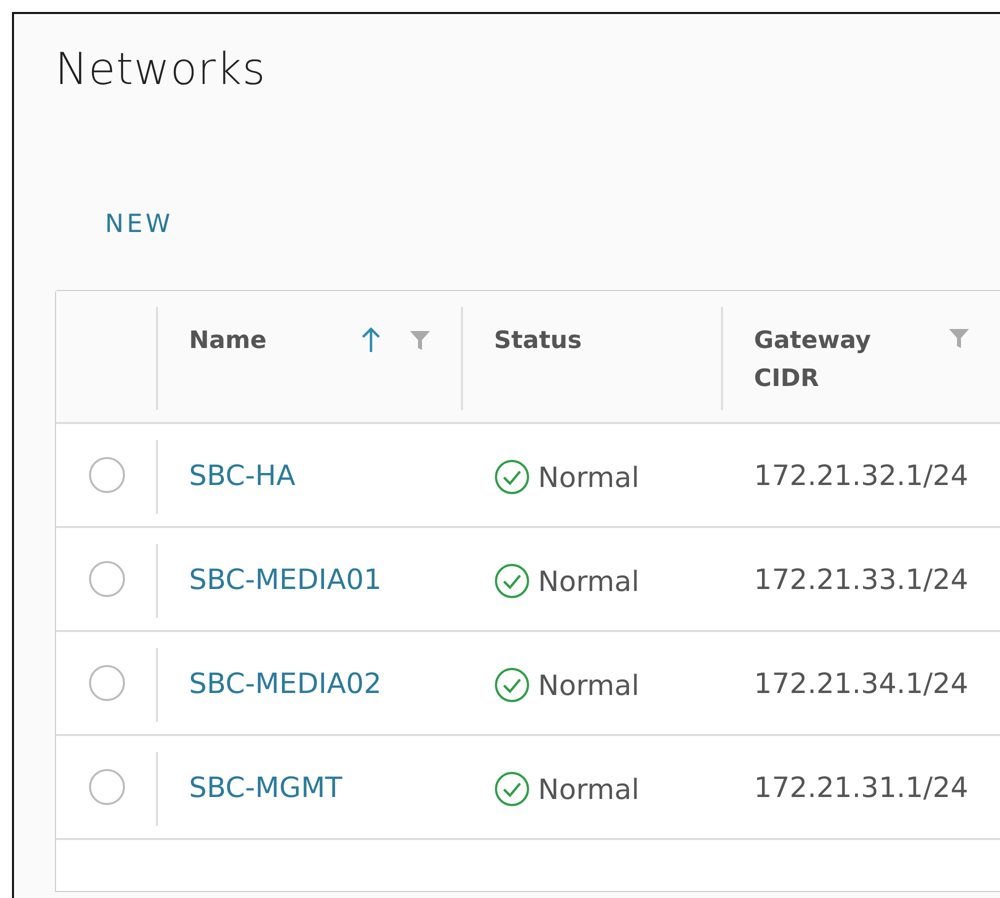 This screenshot has height=898, width=1000. Describe the element at coordinates (861, 683) in the screenshot. I see `table-cell: 172.21.34.1/24` at that location.